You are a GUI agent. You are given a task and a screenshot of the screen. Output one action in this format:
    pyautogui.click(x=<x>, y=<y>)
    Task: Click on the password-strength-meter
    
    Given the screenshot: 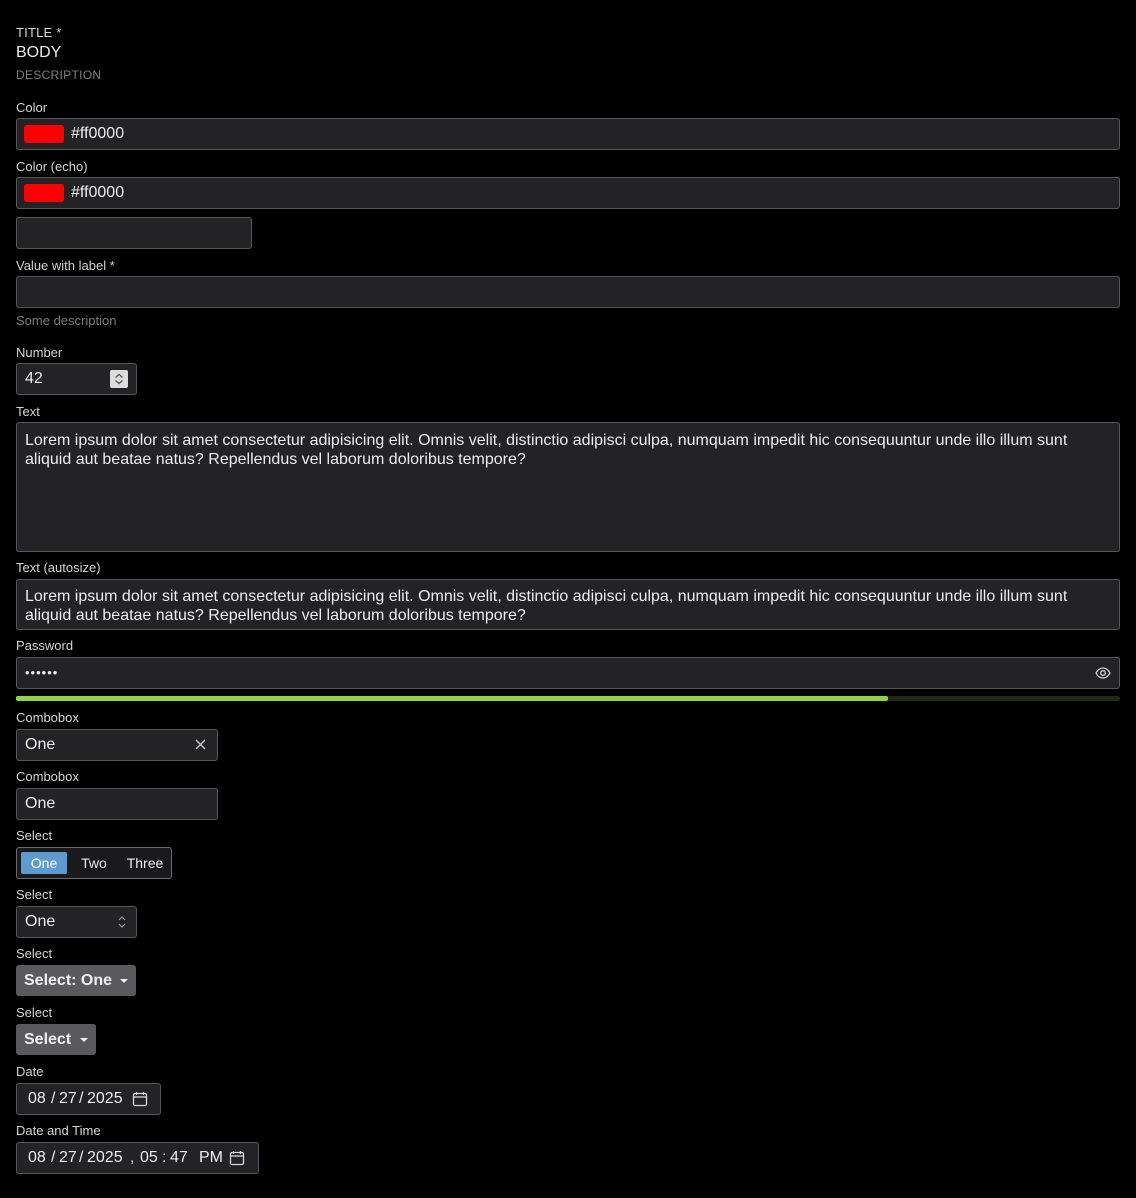 What is the action you would take?
    pyautogui.click(x=568, y=698)
    